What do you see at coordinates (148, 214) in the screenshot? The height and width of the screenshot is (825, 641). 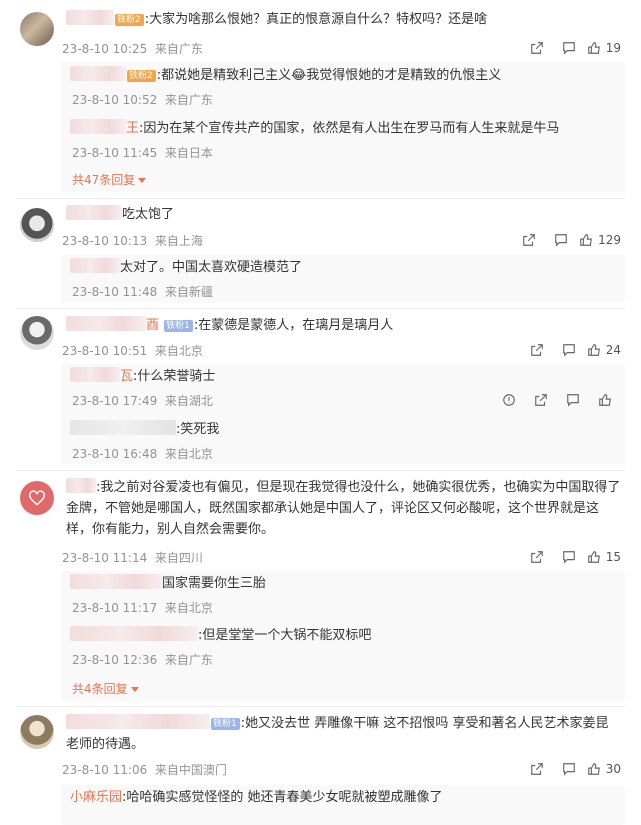 I see `comment-text: 吃太饱了` at bounding box center [148, 214].